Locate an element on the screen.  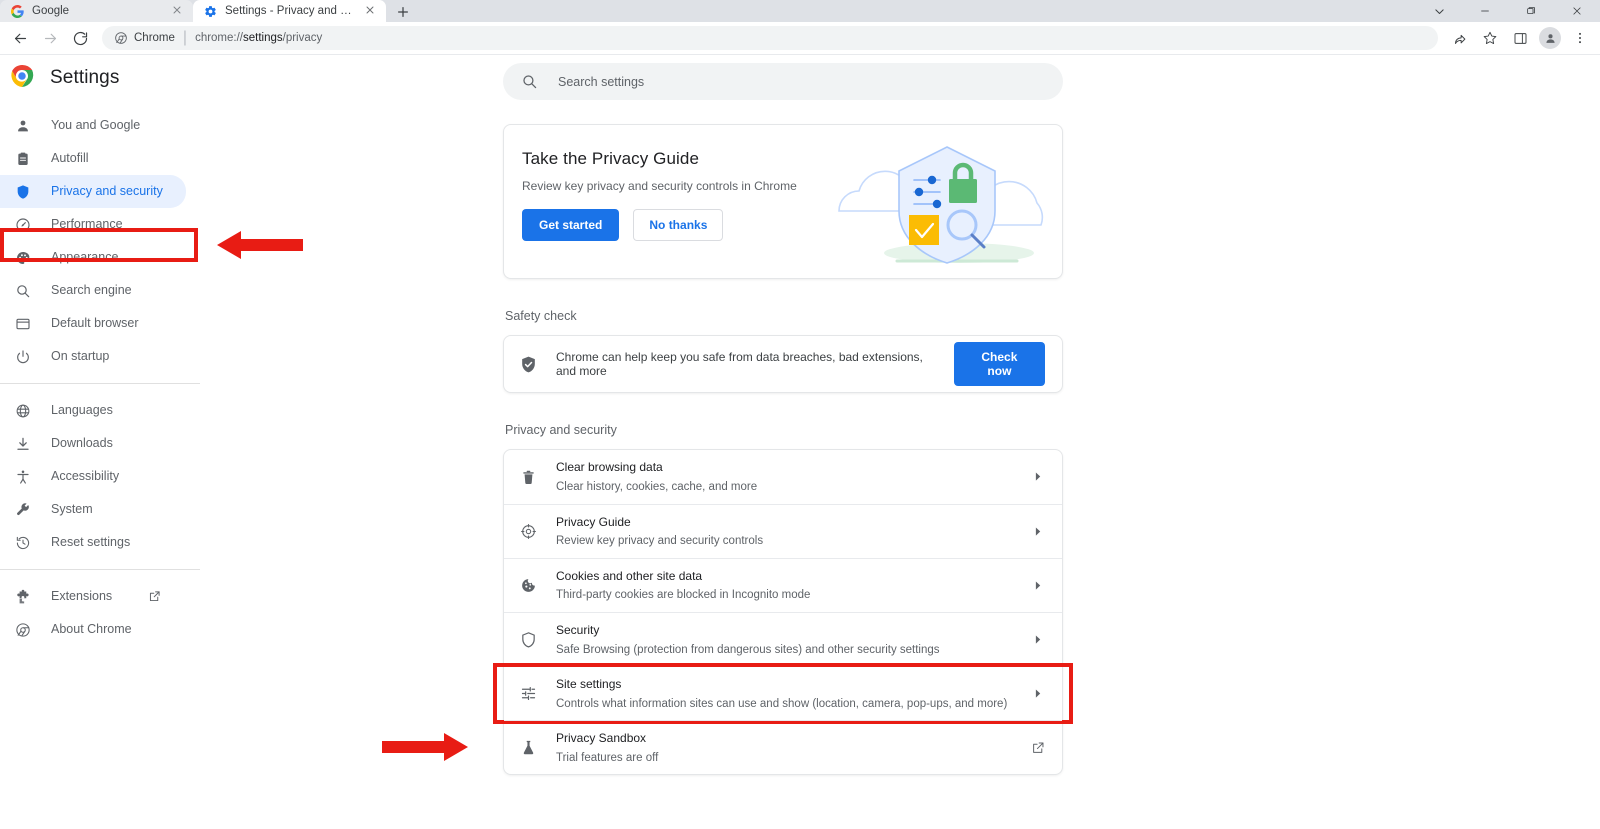
chrome-chip-label: Chrome is located at coordinates (154, 38).